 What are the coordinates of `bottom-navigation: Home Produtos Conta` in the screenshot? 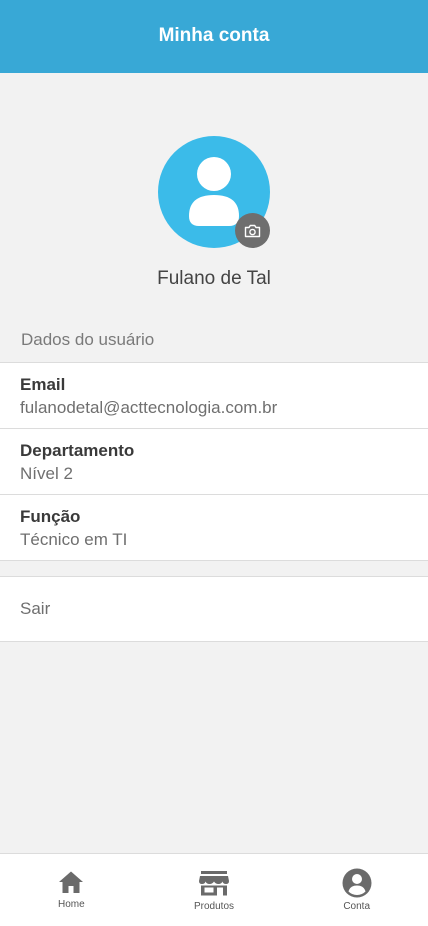 It's located at (214, 889).